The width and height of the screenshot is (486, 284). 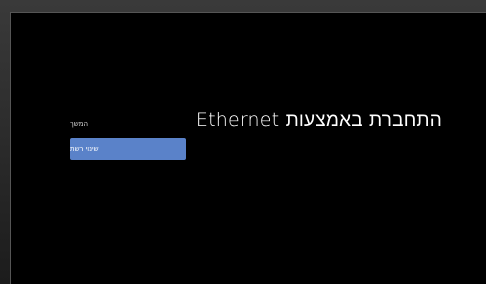 What do you see at coordinates (128, 149) in the screenshot?
I see `change-network-option: שינוי רשת` at bounding box center [128, 149].